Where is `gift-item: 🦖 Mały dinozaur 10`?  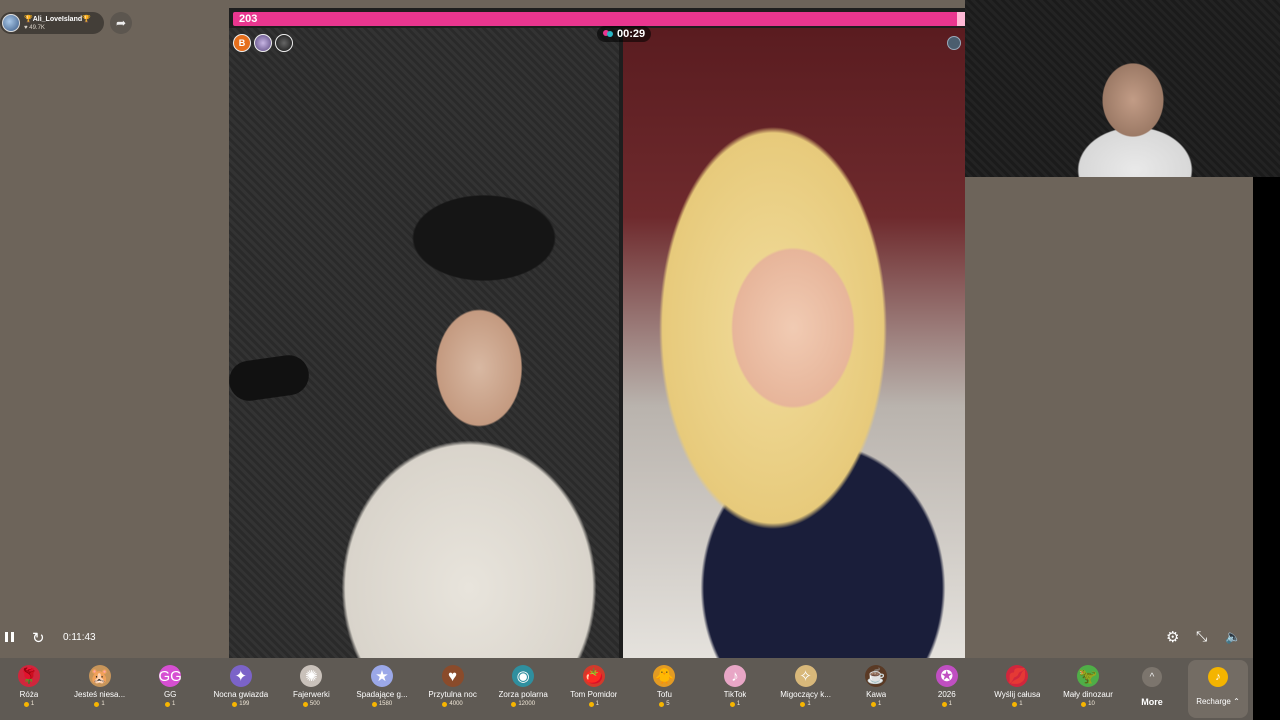
gift-item: 🦖 Mały dinozaur 10 is located at coordinates (1088, 689).